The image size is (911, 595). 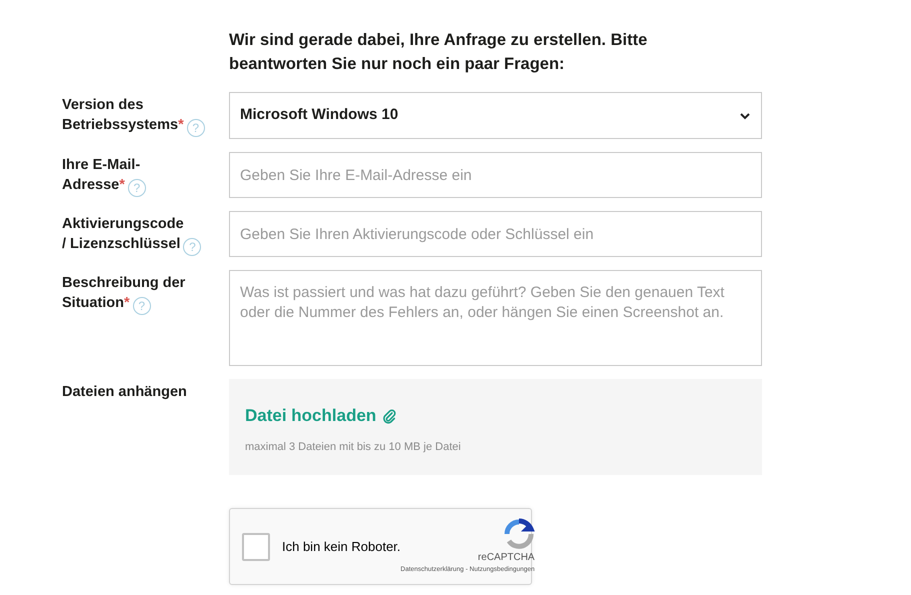 What do you see at coordinates (101, 165) in the screenshot?
I see `field-label: Ihre E-Mail-` at bounding box center [101, 165].